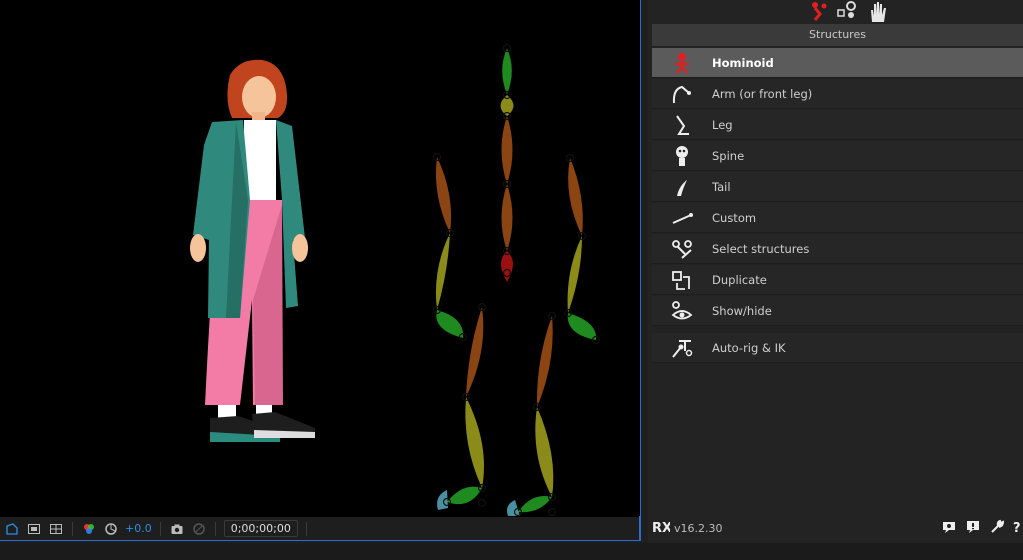 The height and width of the screenshot is (560, 1023). What do you see at coordinates (682, 249) in the screenshot?
I see `select-structures-icon` at bounding box center [682, 249].